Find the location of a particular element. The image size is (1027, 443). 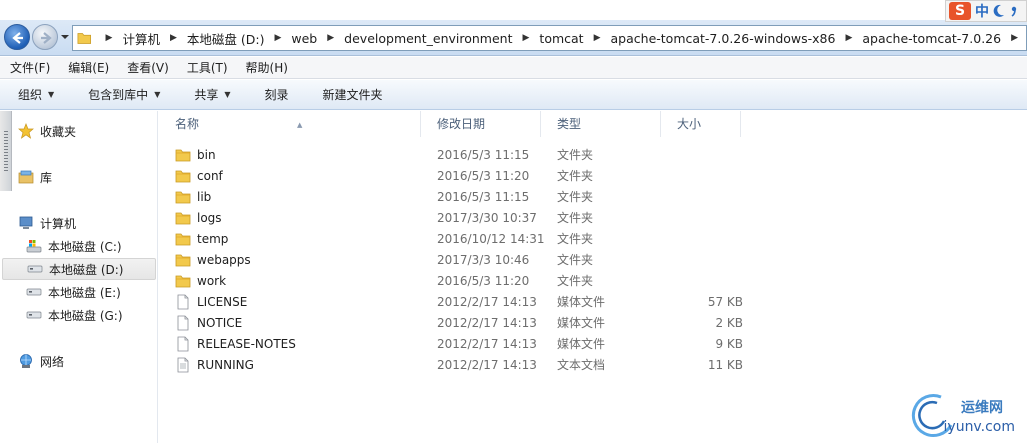

table-row: LICENSE 2012/2/17 14:13 媒体文件 57 KB is located at coordinates (459, 301).